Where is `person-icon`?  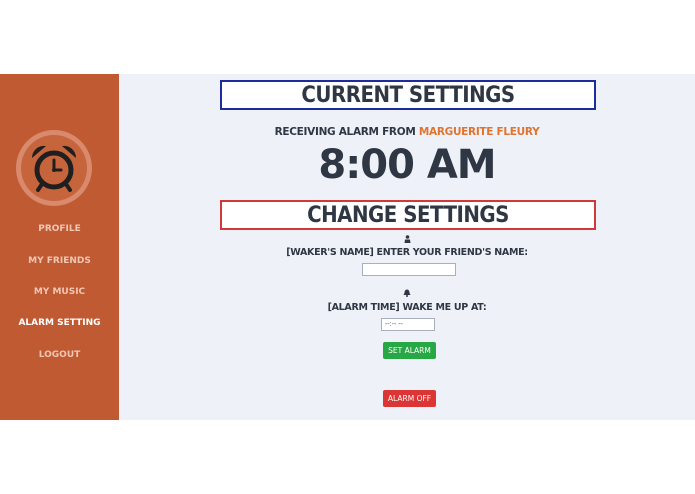
person-icon is located at coordinates (407, 240).